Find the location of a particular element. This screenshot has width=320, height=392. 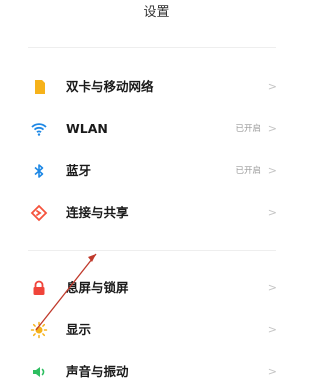

share-connection-icon is located at coordinates (39, 213).